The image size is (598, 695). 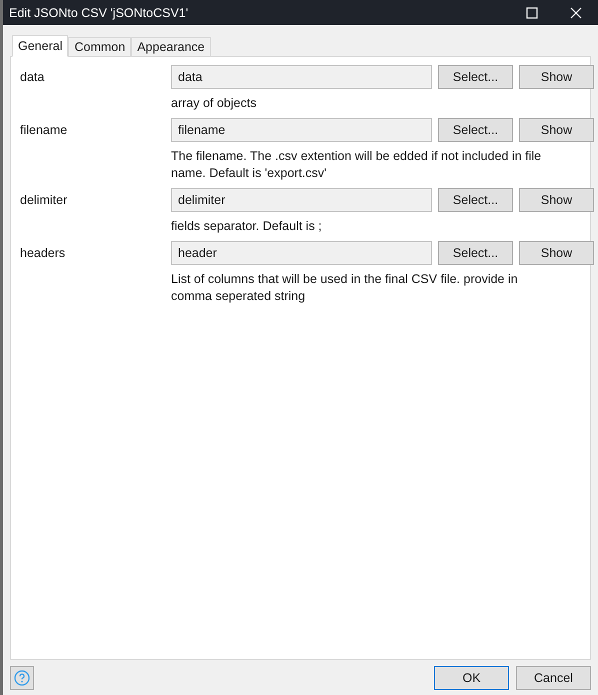 What do you see at coordinates (301, 77) in the screenshot?
I see `input-field: data` at bounding box center [301, 77].